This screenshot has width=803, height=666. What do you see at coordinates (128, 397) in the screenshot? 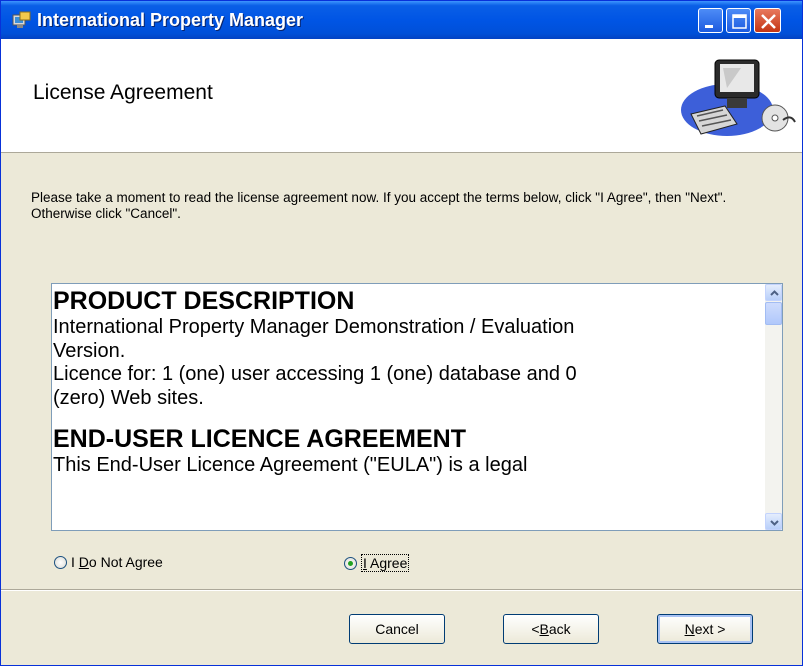
I see `eula-line: (zero) Web sites.` at bounding box center [128, 397].